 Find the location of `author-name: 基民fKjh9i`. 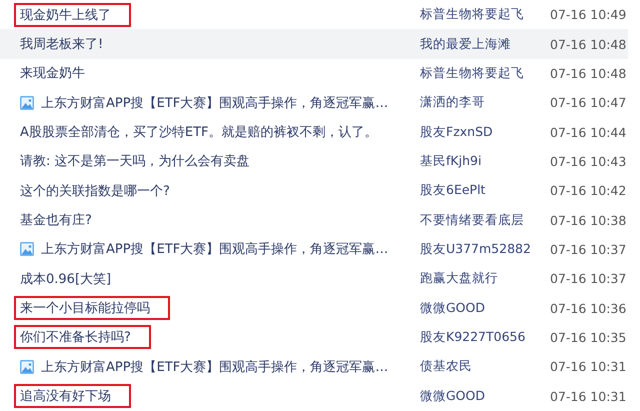

author-name: 基民fKjh9i is located at coordinates (475, 161).